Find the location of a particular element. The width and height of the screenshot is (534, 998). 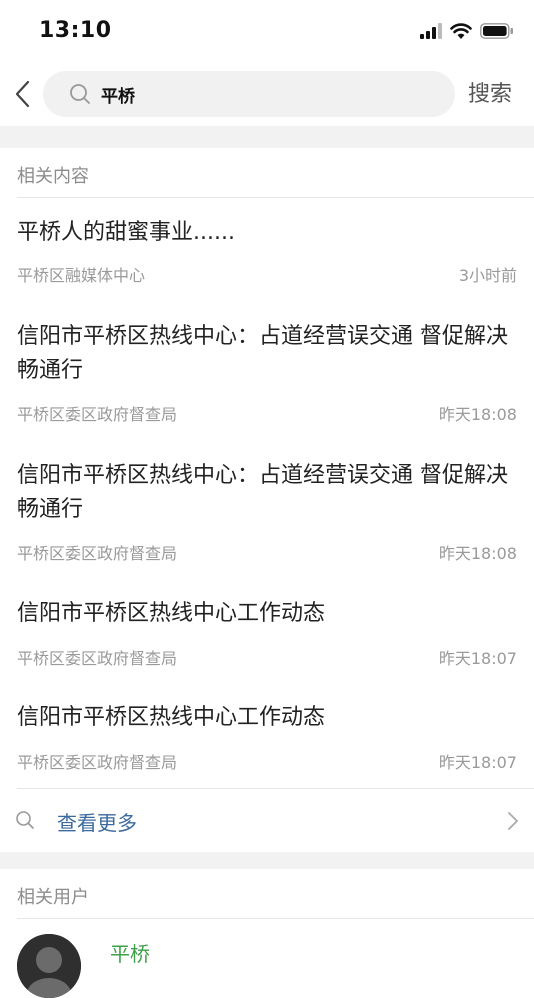

search-header: 搜索 is located at coordinates (267, 94).